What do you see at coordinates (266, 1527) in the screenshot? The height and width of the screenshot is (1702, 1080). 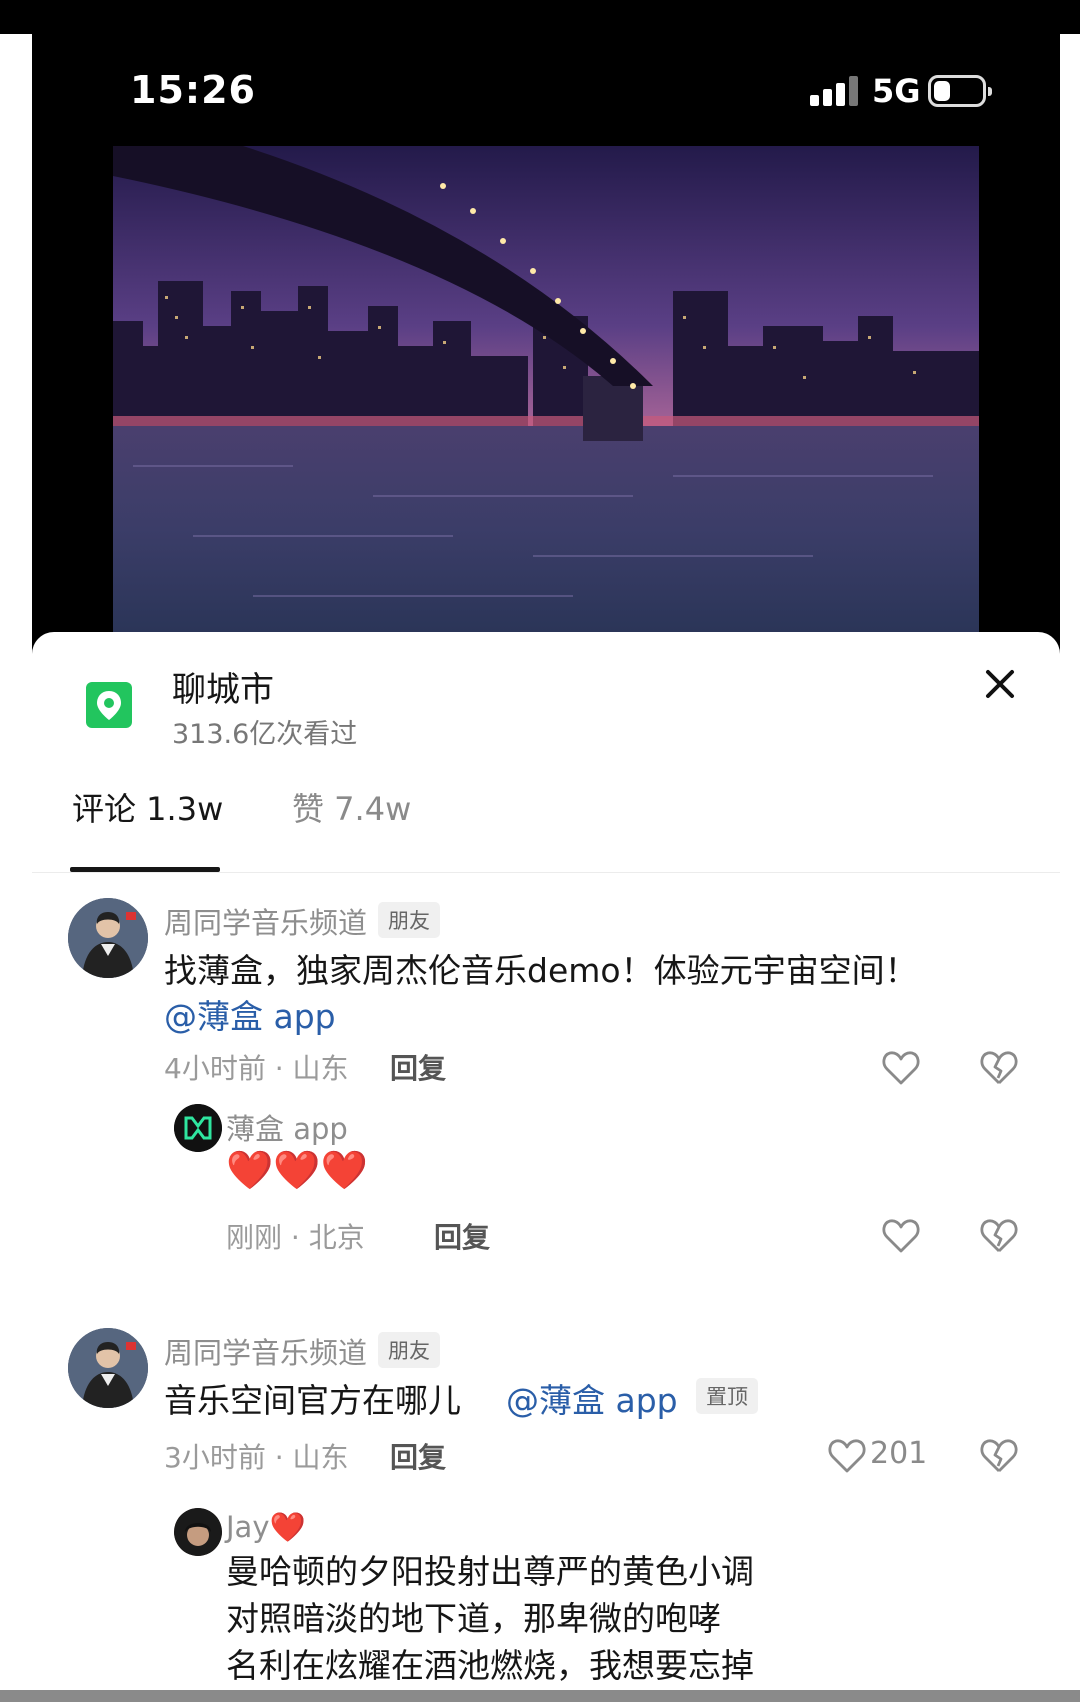 I see `reply-author: Jay❤️` at bounding box center [266, 1527].